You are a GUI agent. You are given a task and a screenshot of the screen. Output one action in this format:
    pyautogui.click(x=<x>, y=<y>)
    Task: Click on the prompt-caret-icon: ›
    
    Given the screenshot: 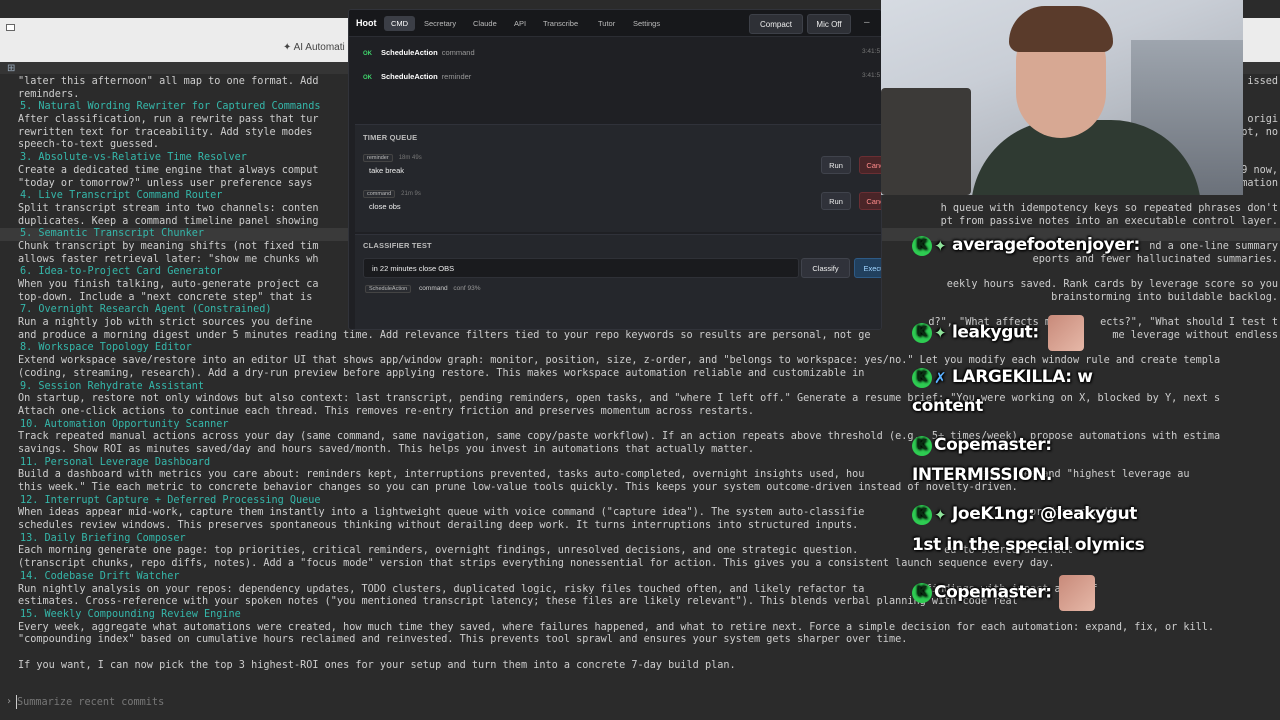 What is the action you would take?
    pyautogui.click(x=9, y=701)
    